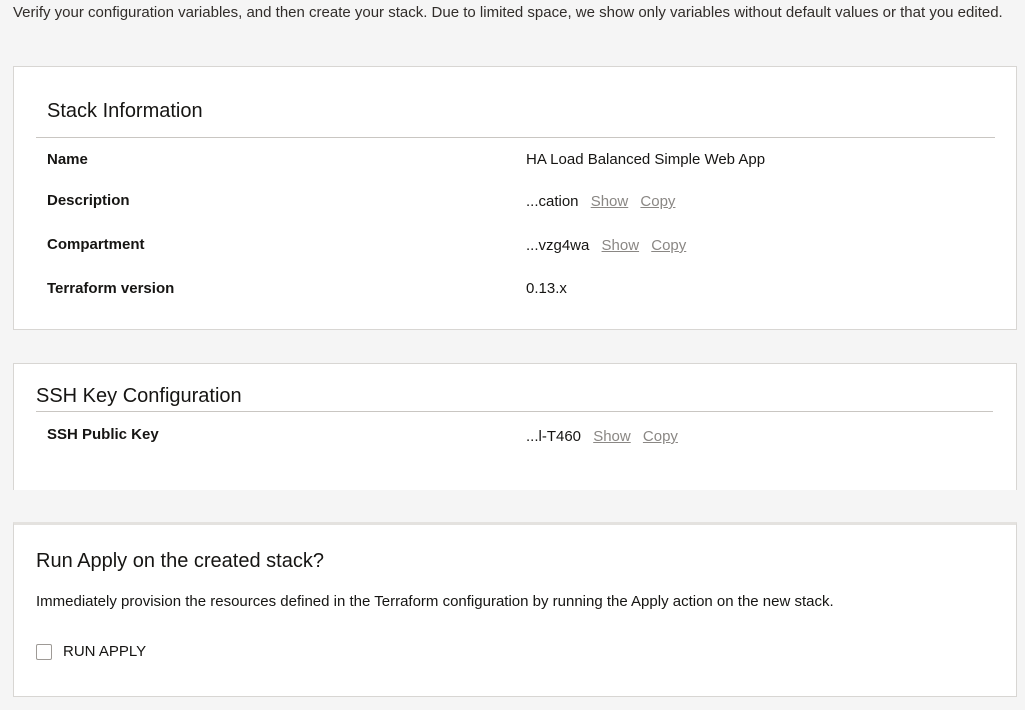 Image resolution: width=1025 pixels, height=710 pixels. I want to click on ssh-key-configuration-title: SSH Key Configuration, so click(139, 396).